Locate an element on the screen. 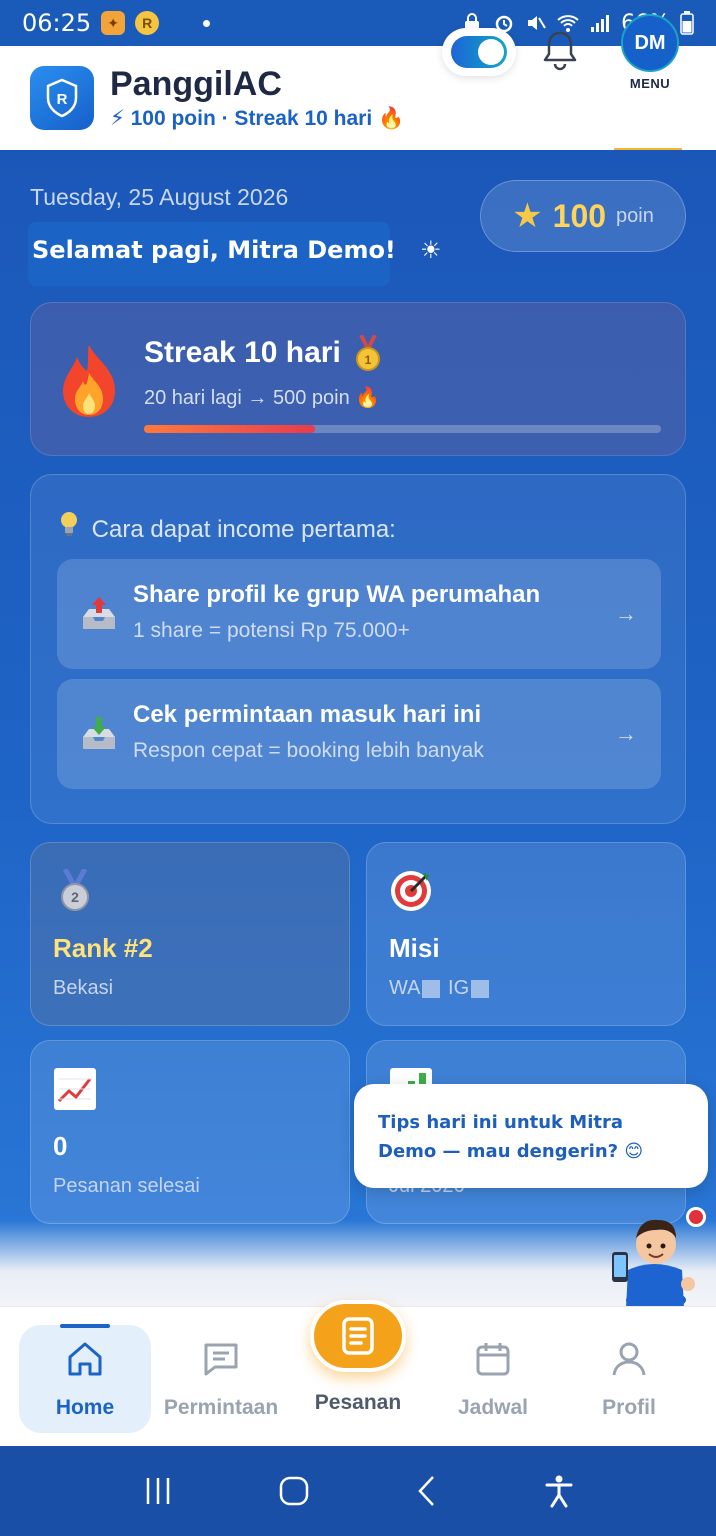  notification-bell-icon is located at coordinates (560, 50).